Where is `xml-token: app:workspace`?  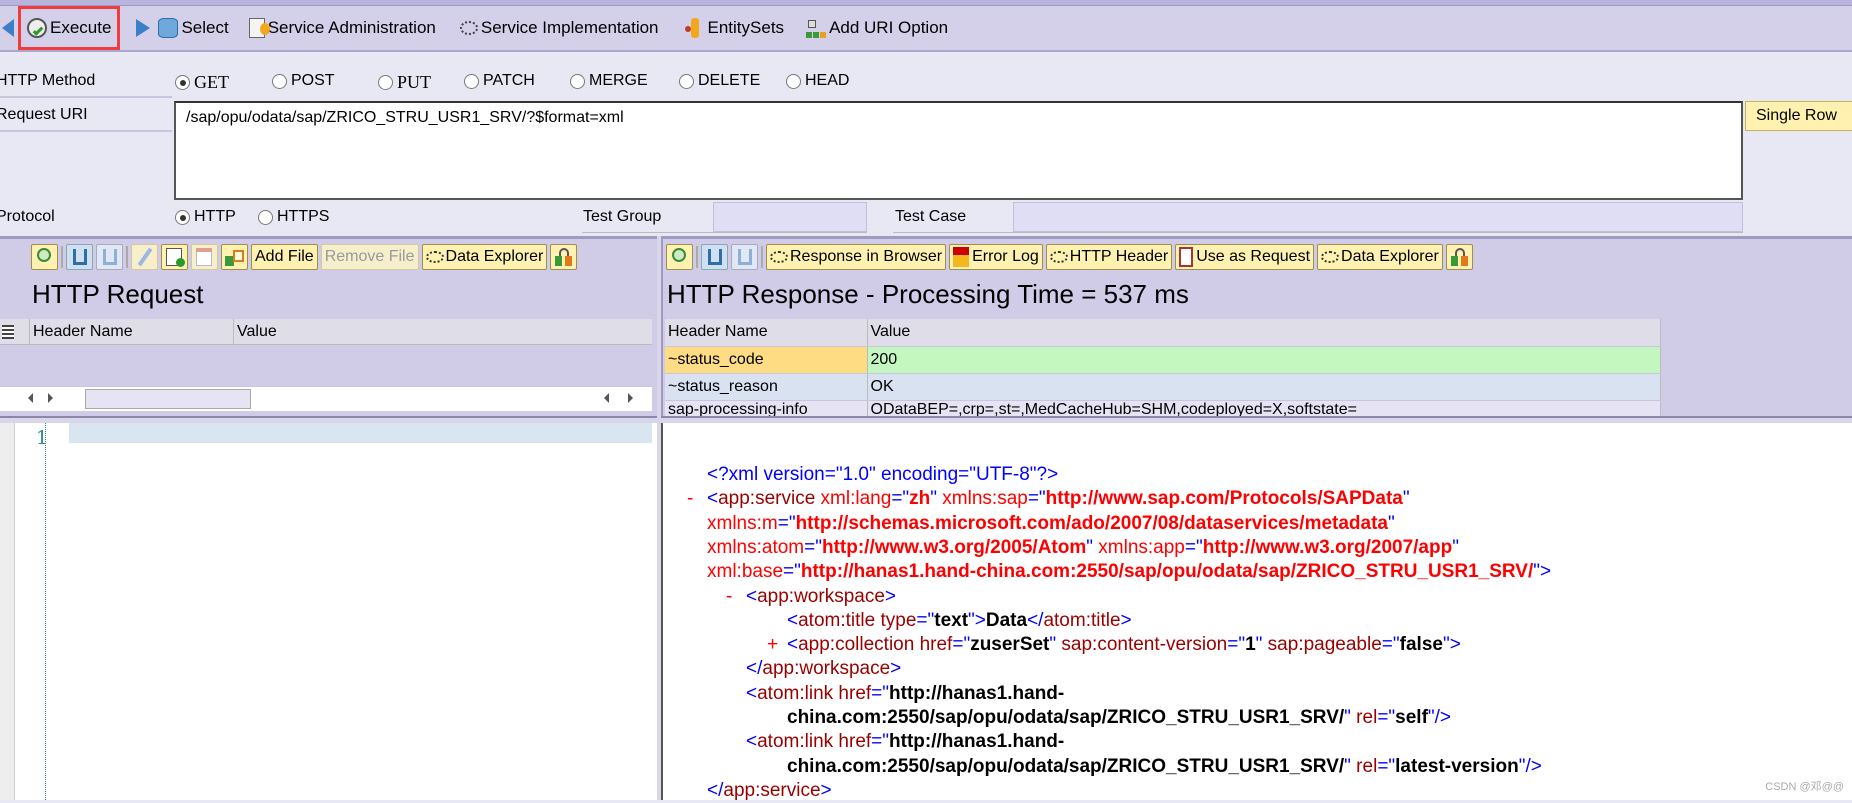 xml-token: app:workspace is located at coordinates (821, 596).